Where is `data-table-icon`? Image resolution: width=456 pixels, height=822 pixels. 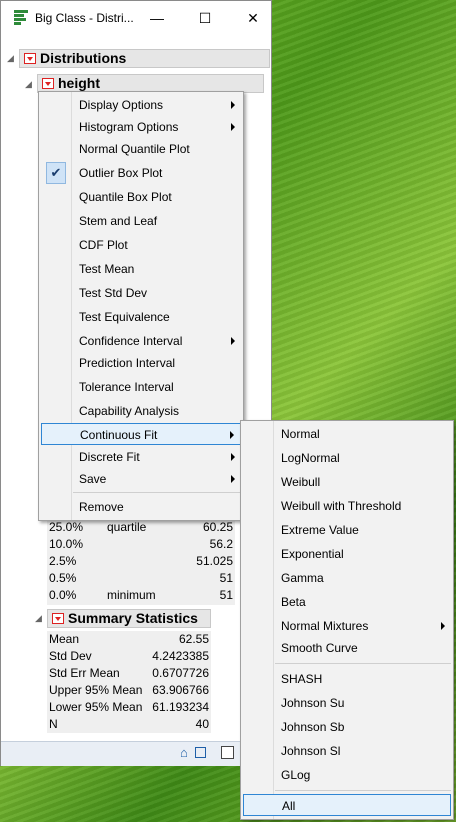 data-table-icon is located at coordinates (200, 752).